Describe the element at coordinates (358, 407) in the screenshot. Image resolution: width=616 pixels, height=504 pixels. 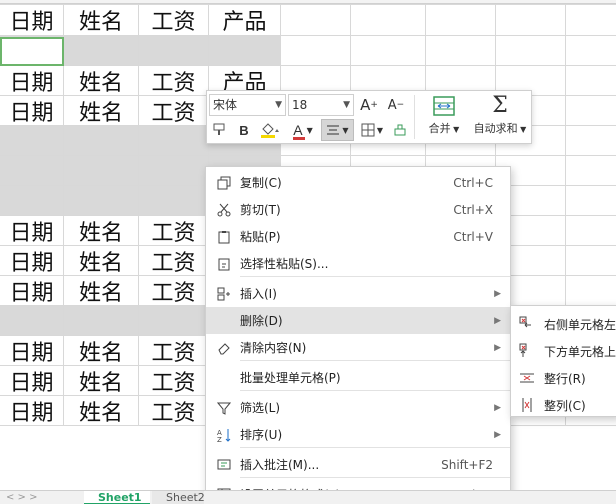
I see `menu-item-filter: 筛选(L) ▶` at that location.